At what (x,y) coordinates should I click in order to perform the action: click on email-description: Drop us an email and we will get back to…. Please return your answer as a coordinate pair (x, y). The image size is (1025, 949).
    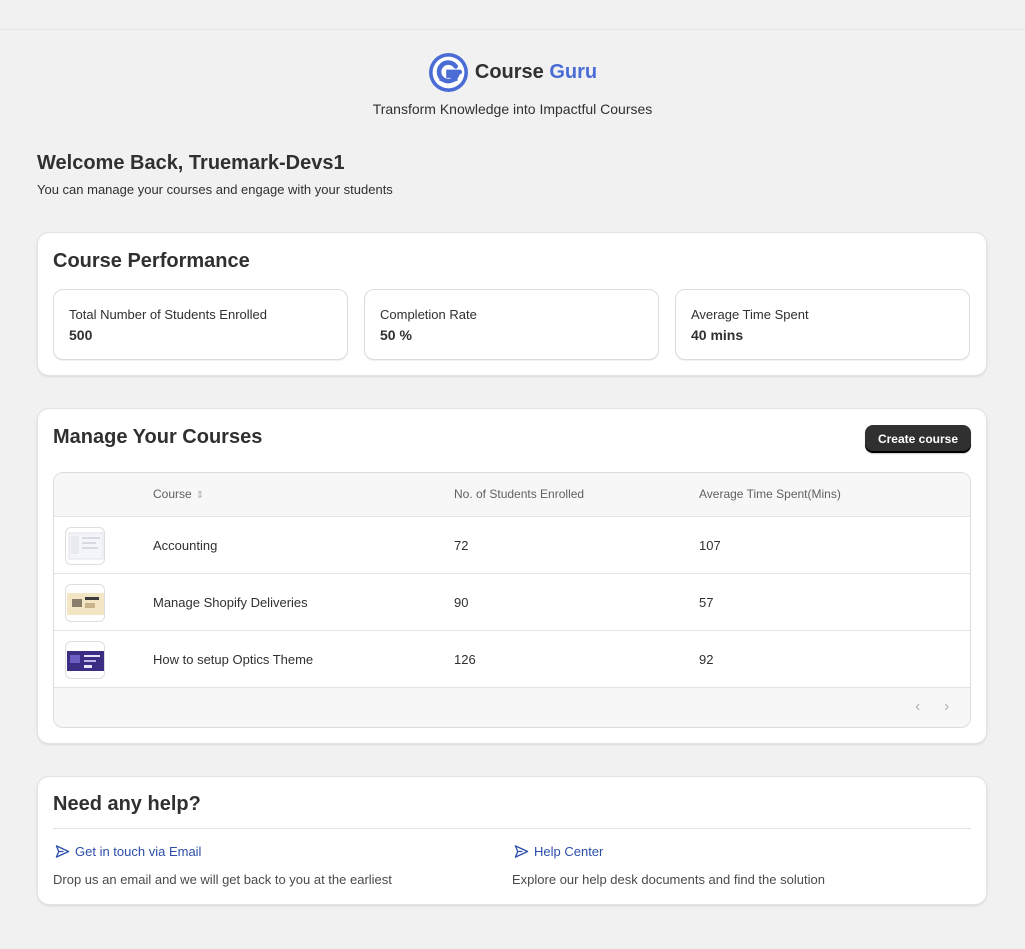
    Looking at the image, I should click on (222, 879).